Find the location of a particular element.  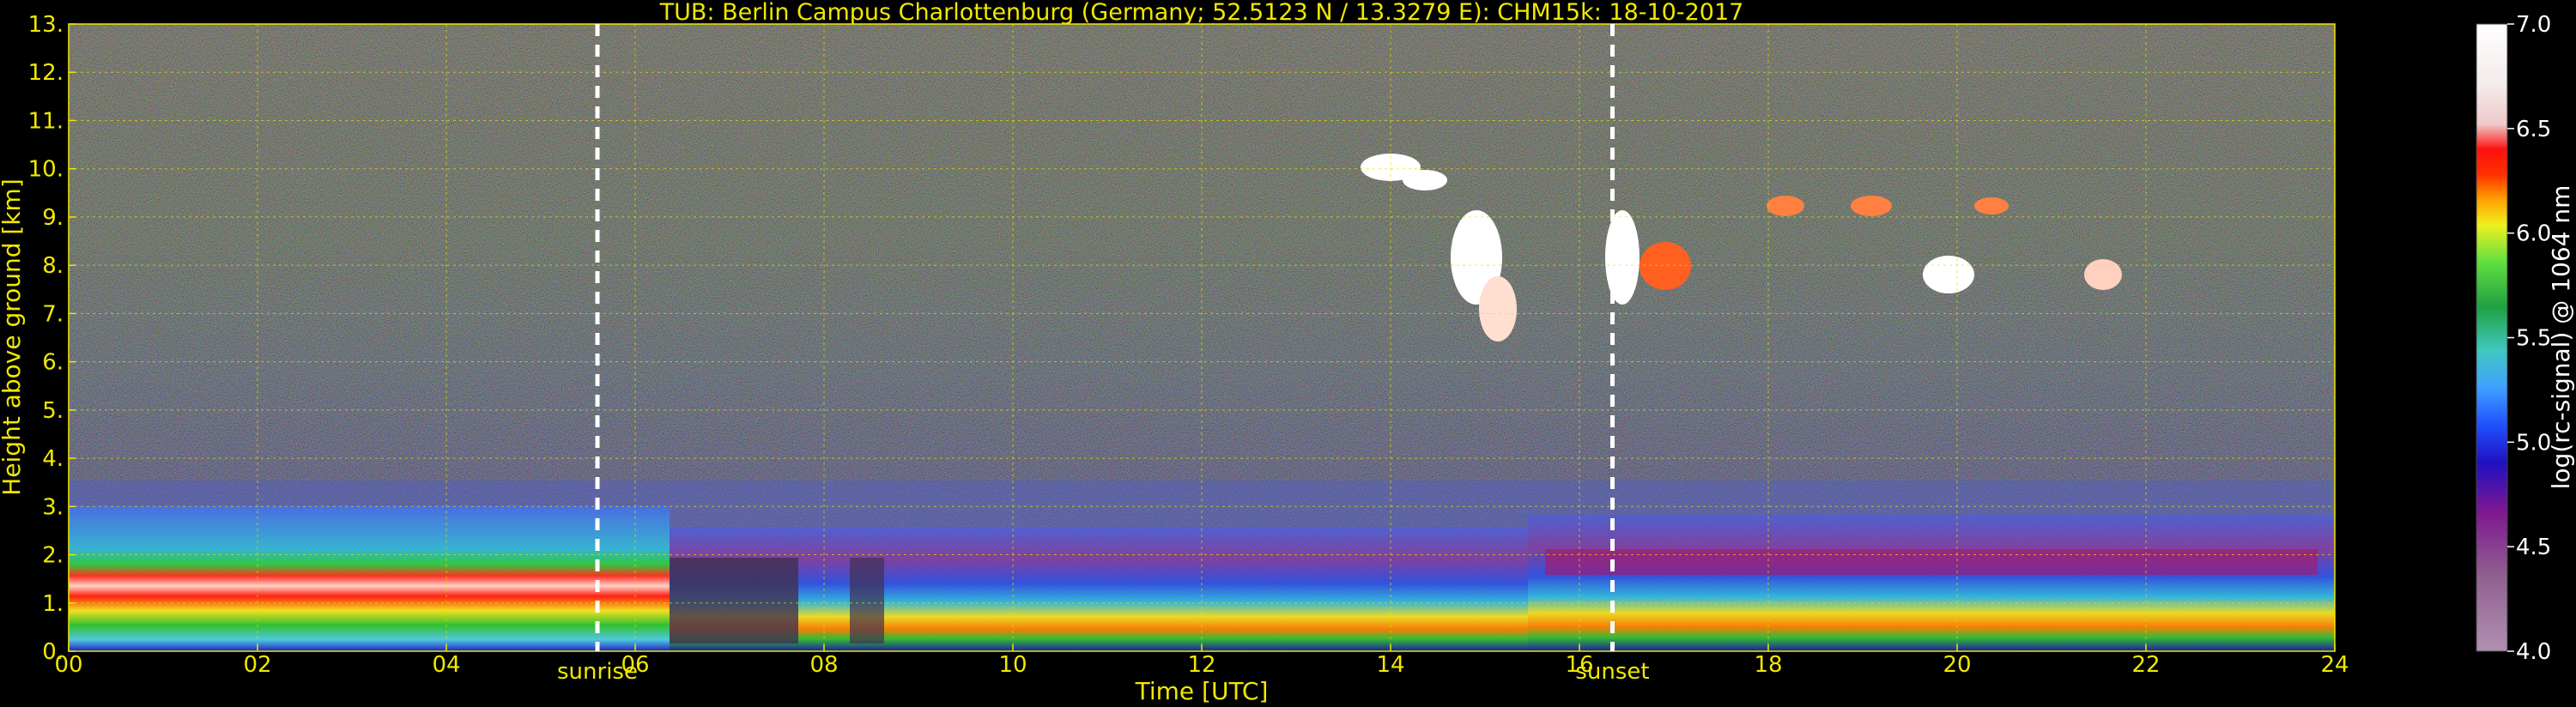

colorbar-tick-label: 4.5 is located at coordinates (2533, 547).